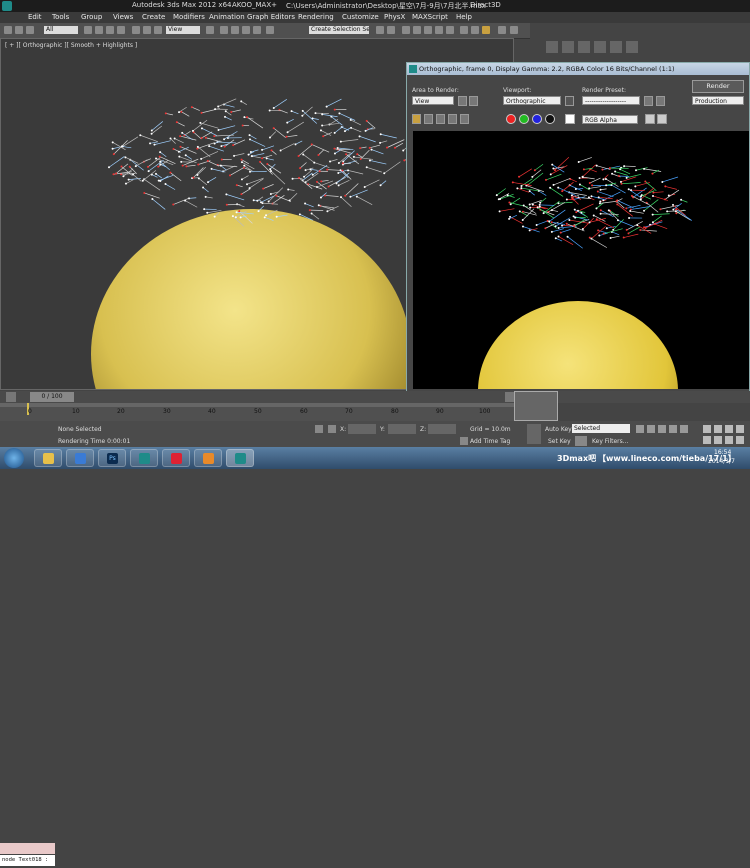 This screenshot has width=750, height=868. I want to click on monochrome-swatch-icon, so click(570, 119).